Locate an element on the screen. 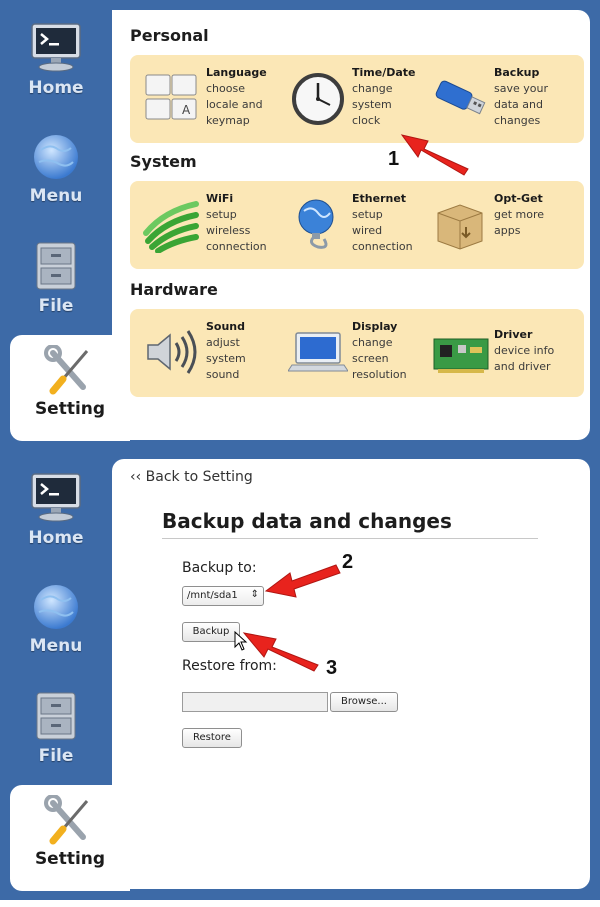  step-marker: 3 is located at coordinates (332, 668).